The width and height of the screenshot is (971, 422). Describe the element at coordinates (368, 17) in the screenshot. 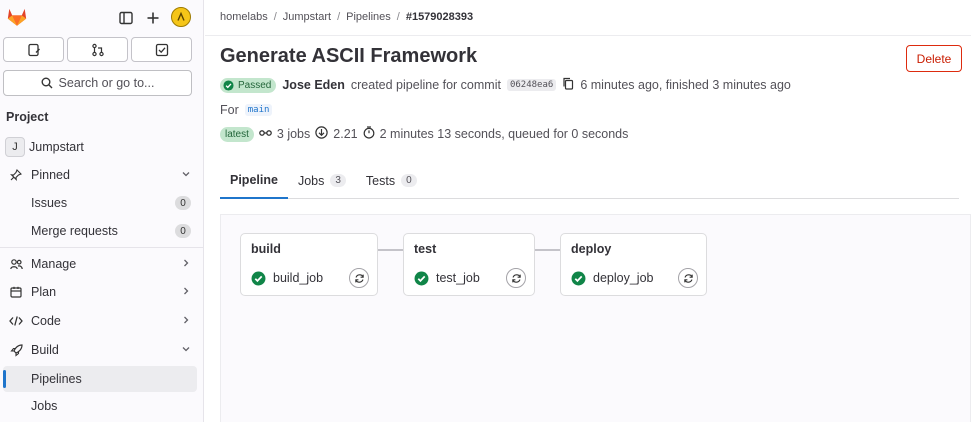

I see `breadcrumb-item-pipelines: Pipelines` at that location.